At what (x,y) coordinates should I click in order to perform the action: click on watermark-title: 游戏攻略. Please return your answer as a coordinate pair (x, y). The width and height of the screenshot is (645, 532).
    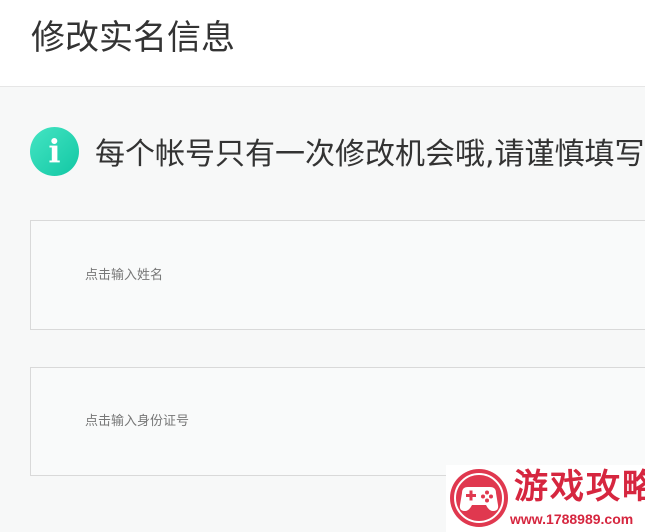
    Looking at the image, I should click on (579, 487).